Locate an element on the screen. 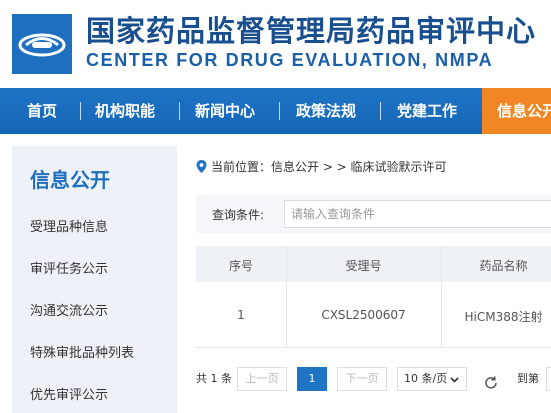  sidebar-item-priority-review: 优先审评公示 is located at coordinates (69, 393).